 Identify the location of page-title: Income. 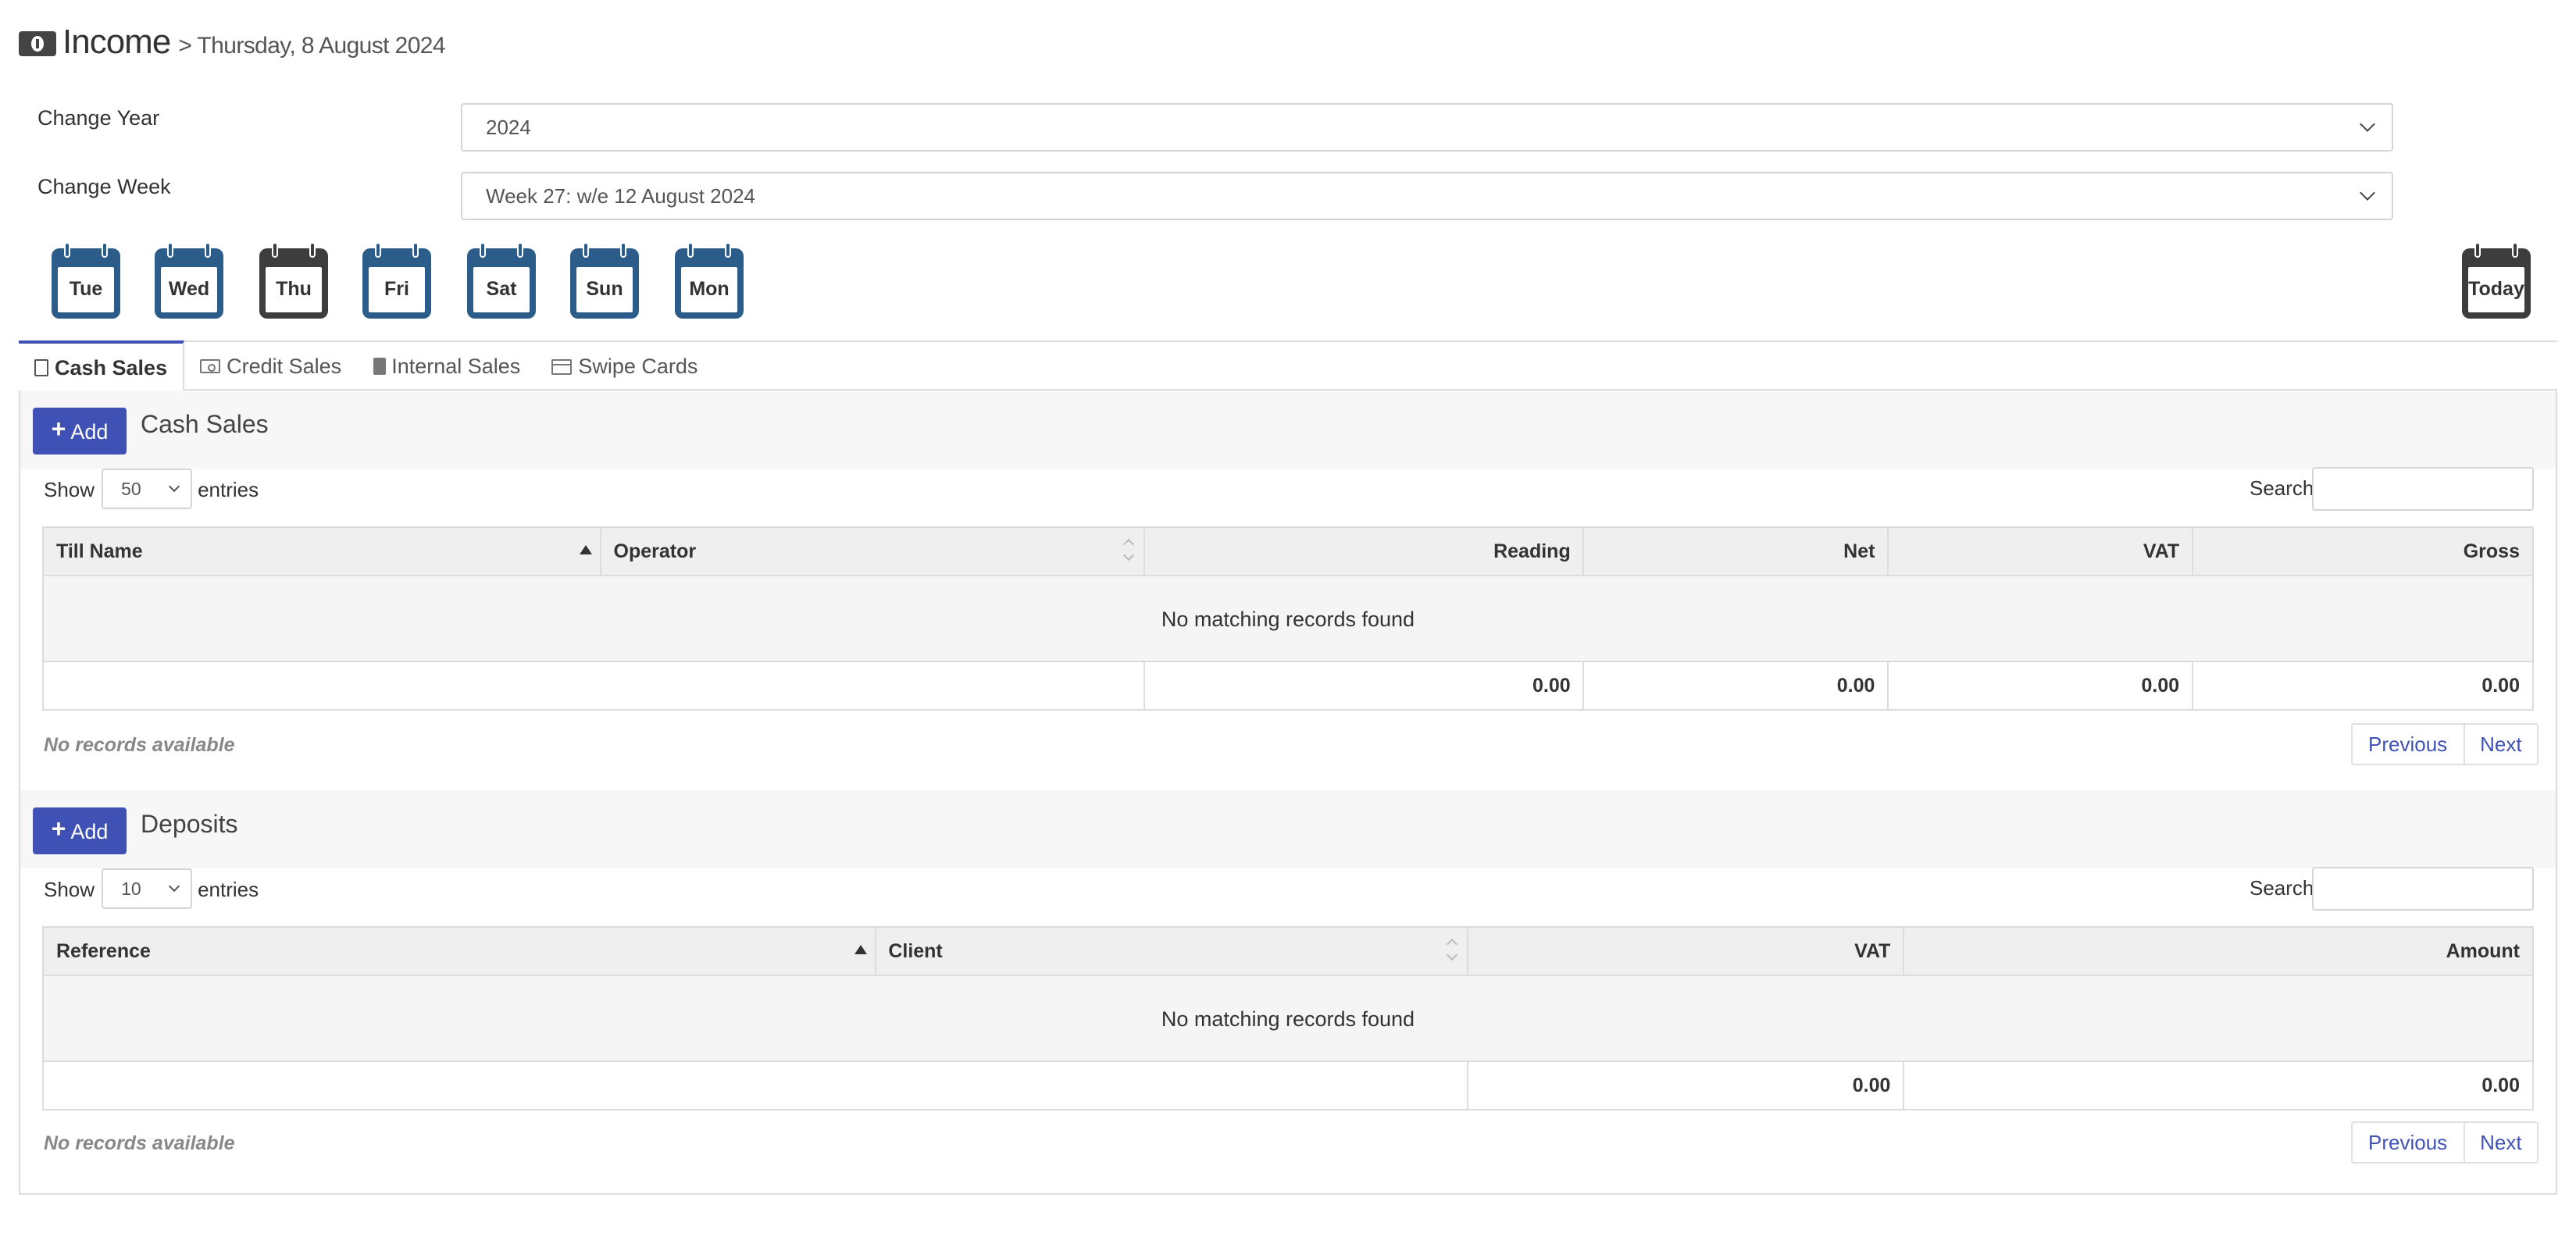
(116, 41).